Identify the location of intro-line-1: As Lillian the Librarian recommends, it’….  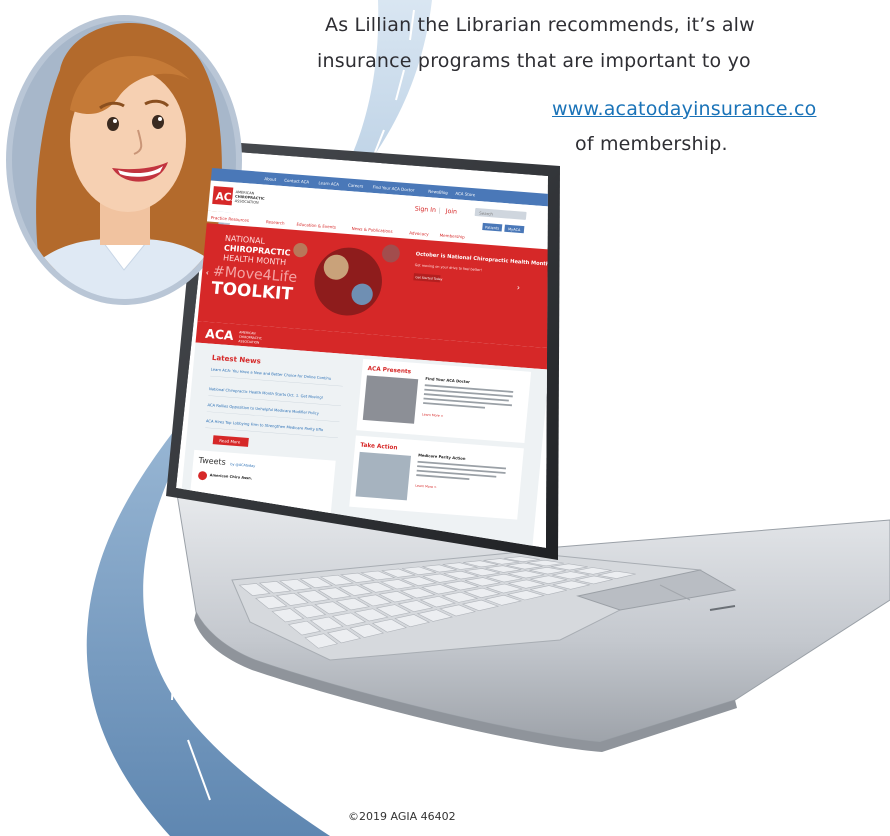
(540, 25).